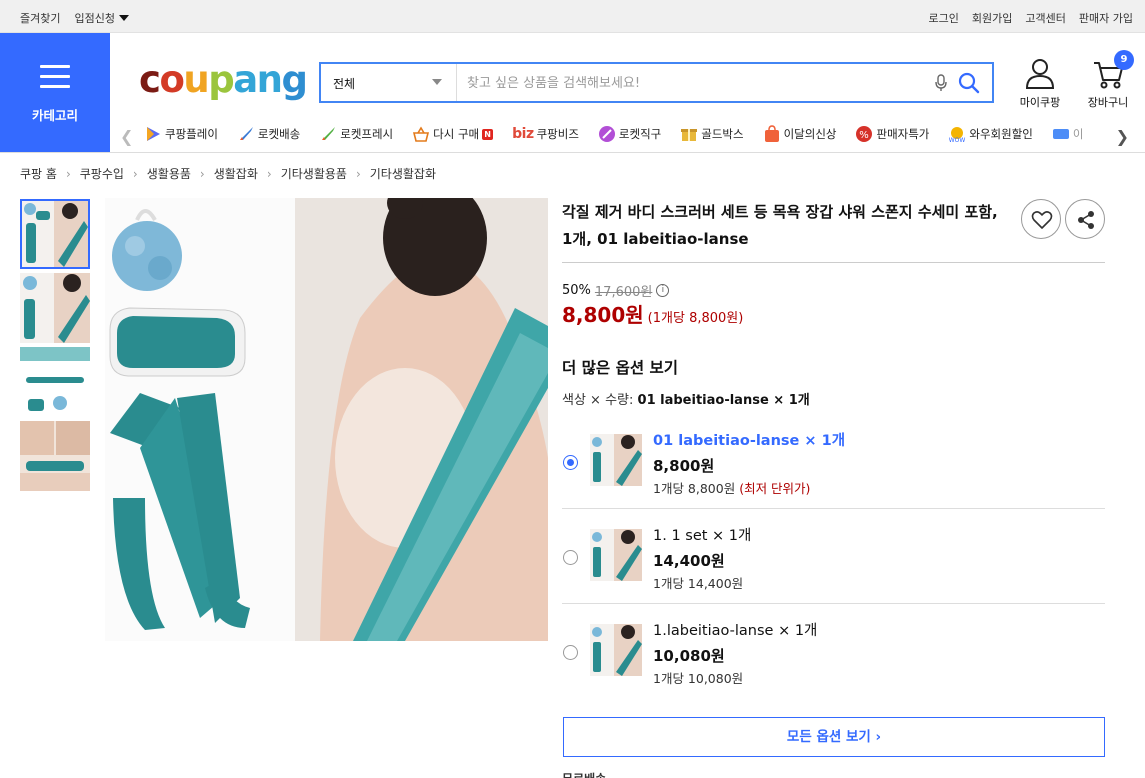 This screenshot has width=1145, height=778. I want to click on option-price: 14,400원, so click(689, 561).